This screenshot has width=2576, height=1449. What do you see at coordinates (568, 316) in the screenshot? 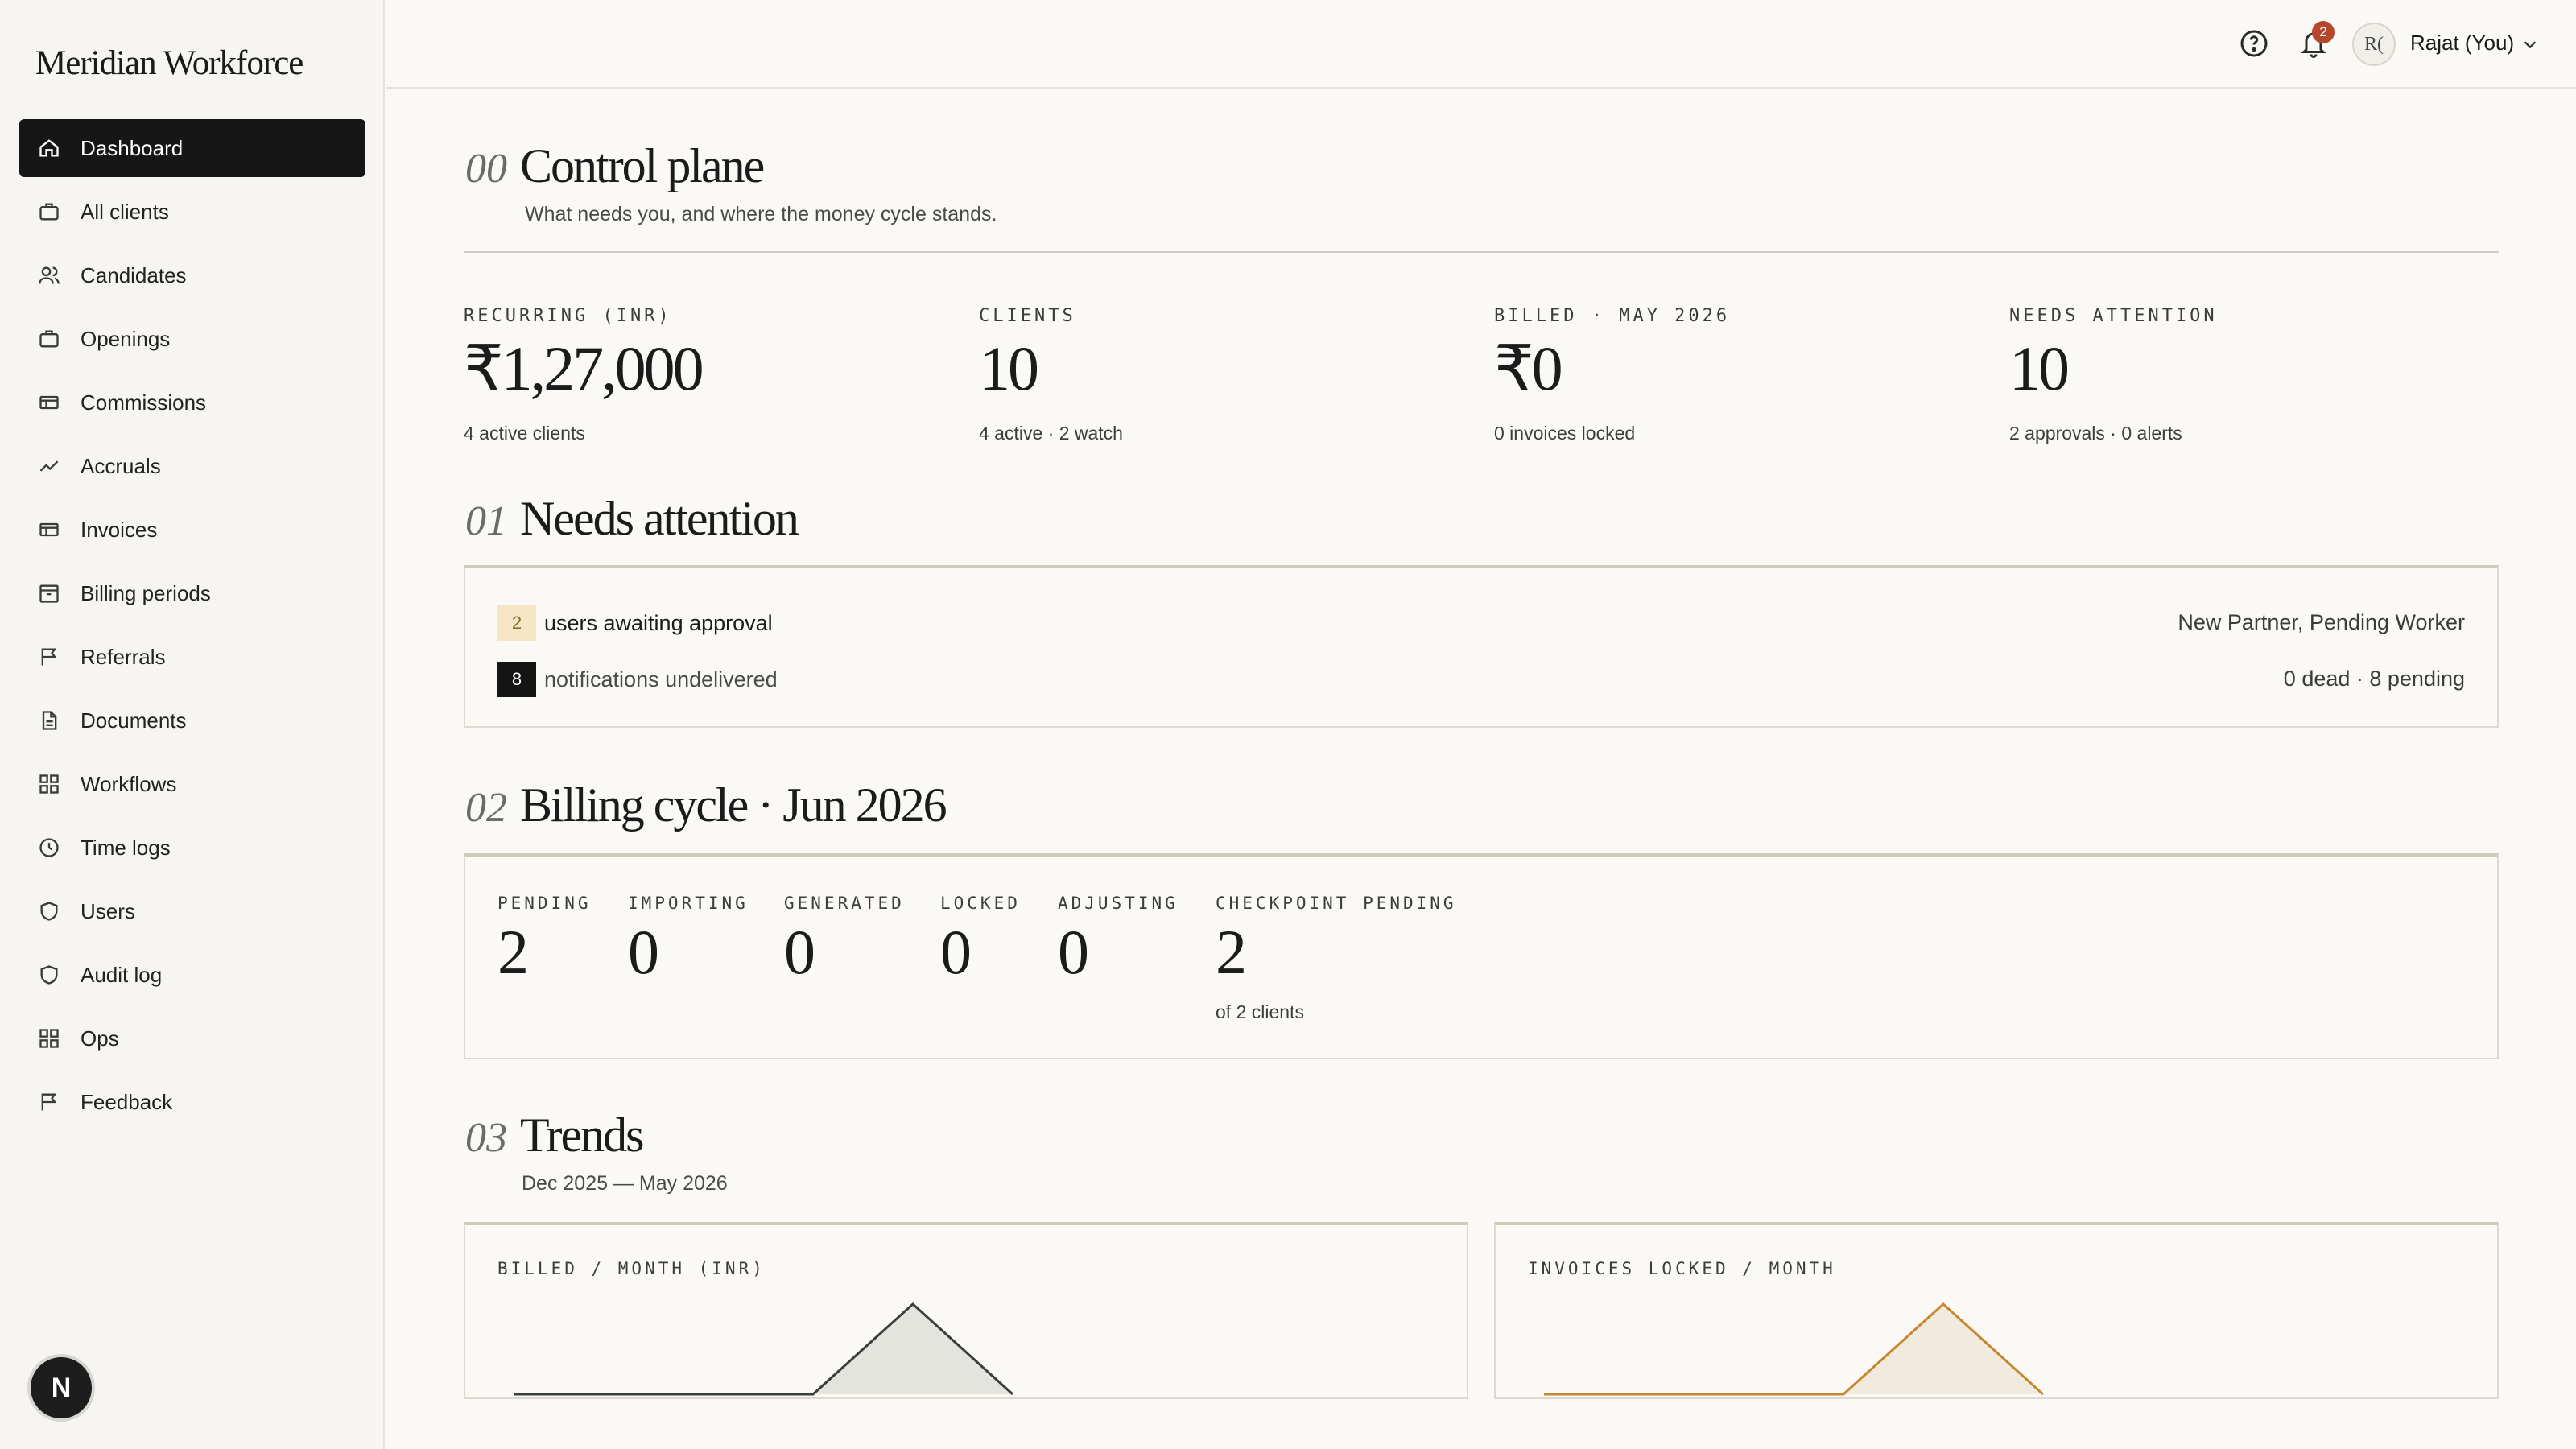
I see `kpi-label: RECURRING (INR)` at bounding box center [568, 316].